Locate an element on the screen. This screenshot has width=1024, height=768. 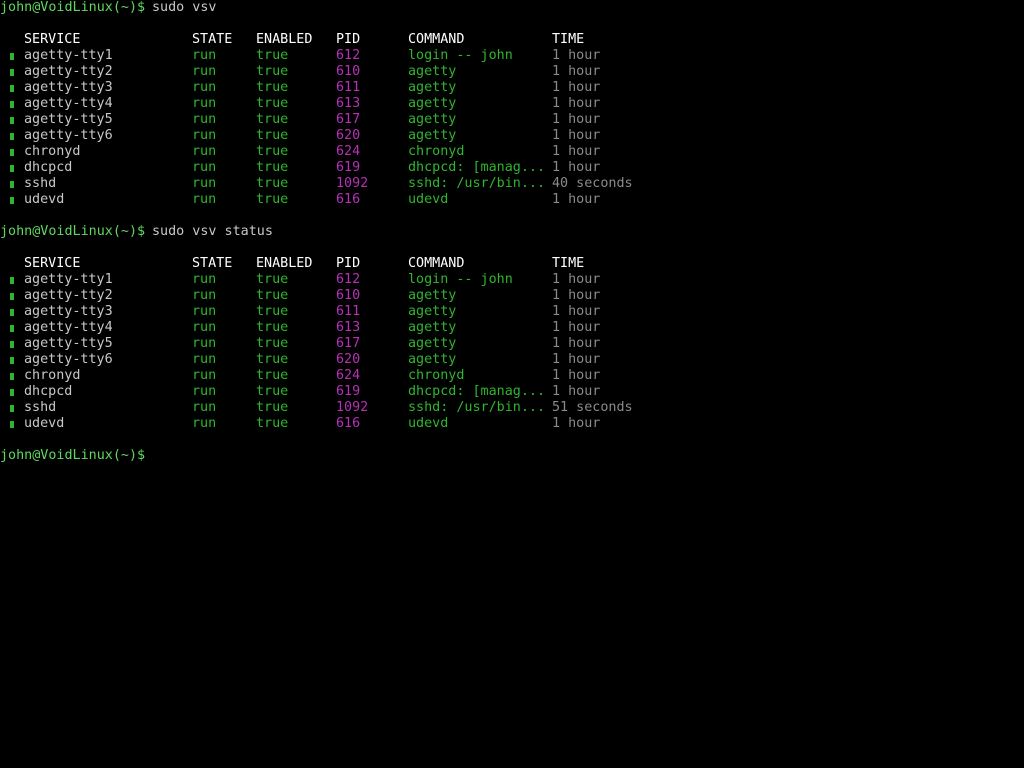
service-name: chronyd is located at coordinates (52, 151).